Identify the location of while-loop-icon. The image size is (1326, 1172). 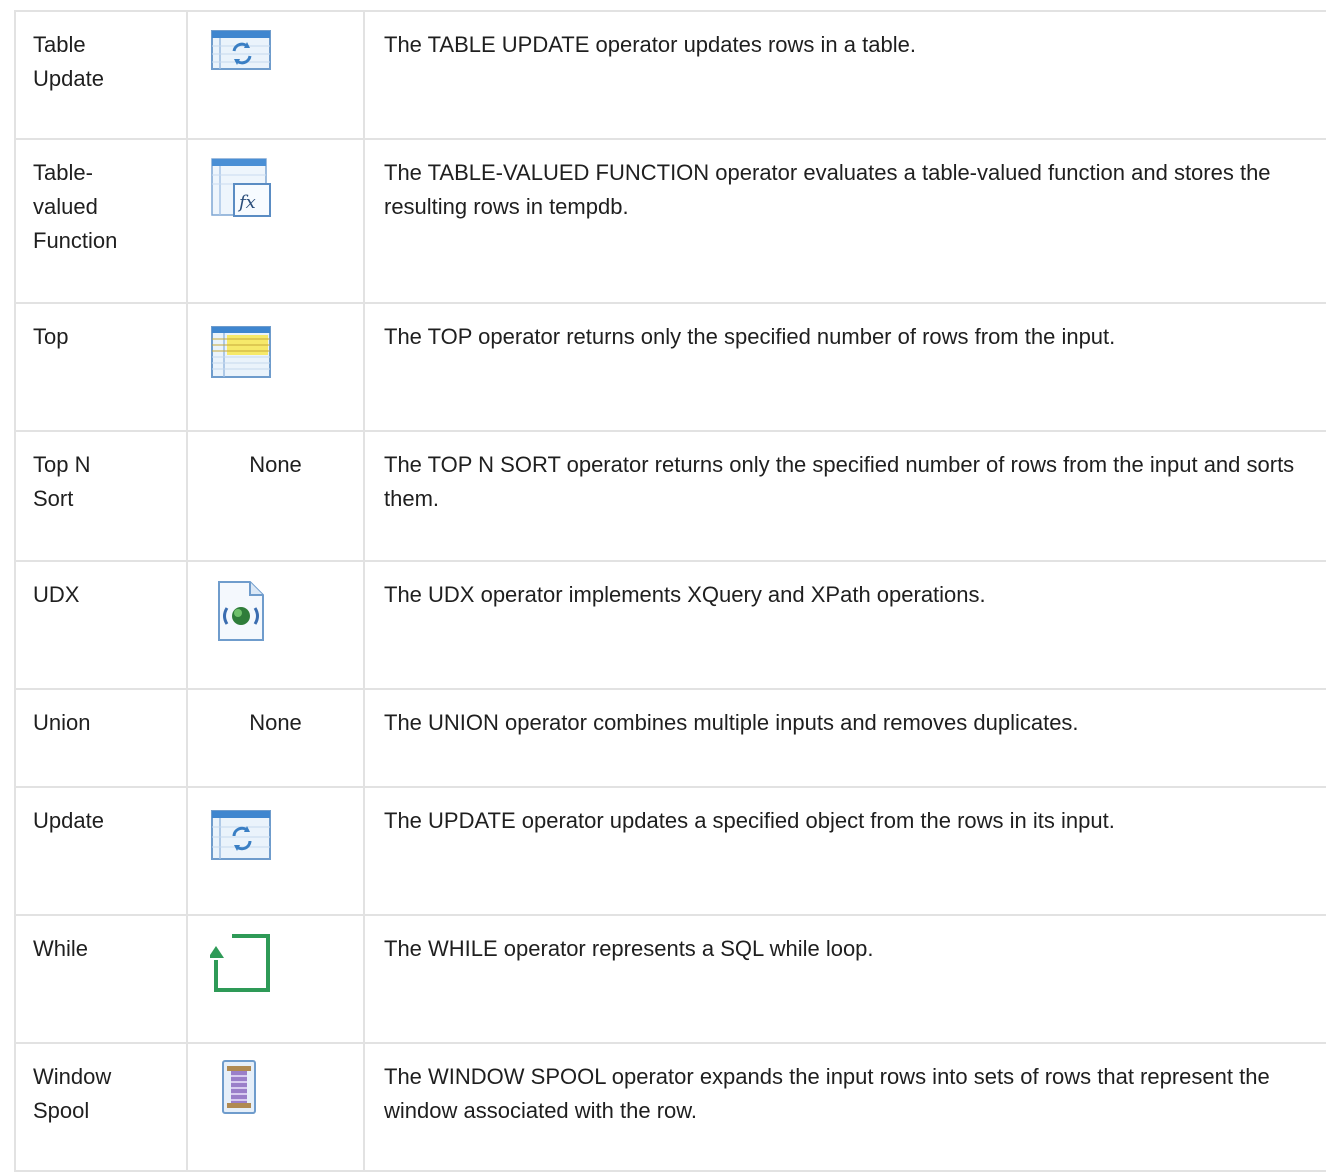
(241, 963).